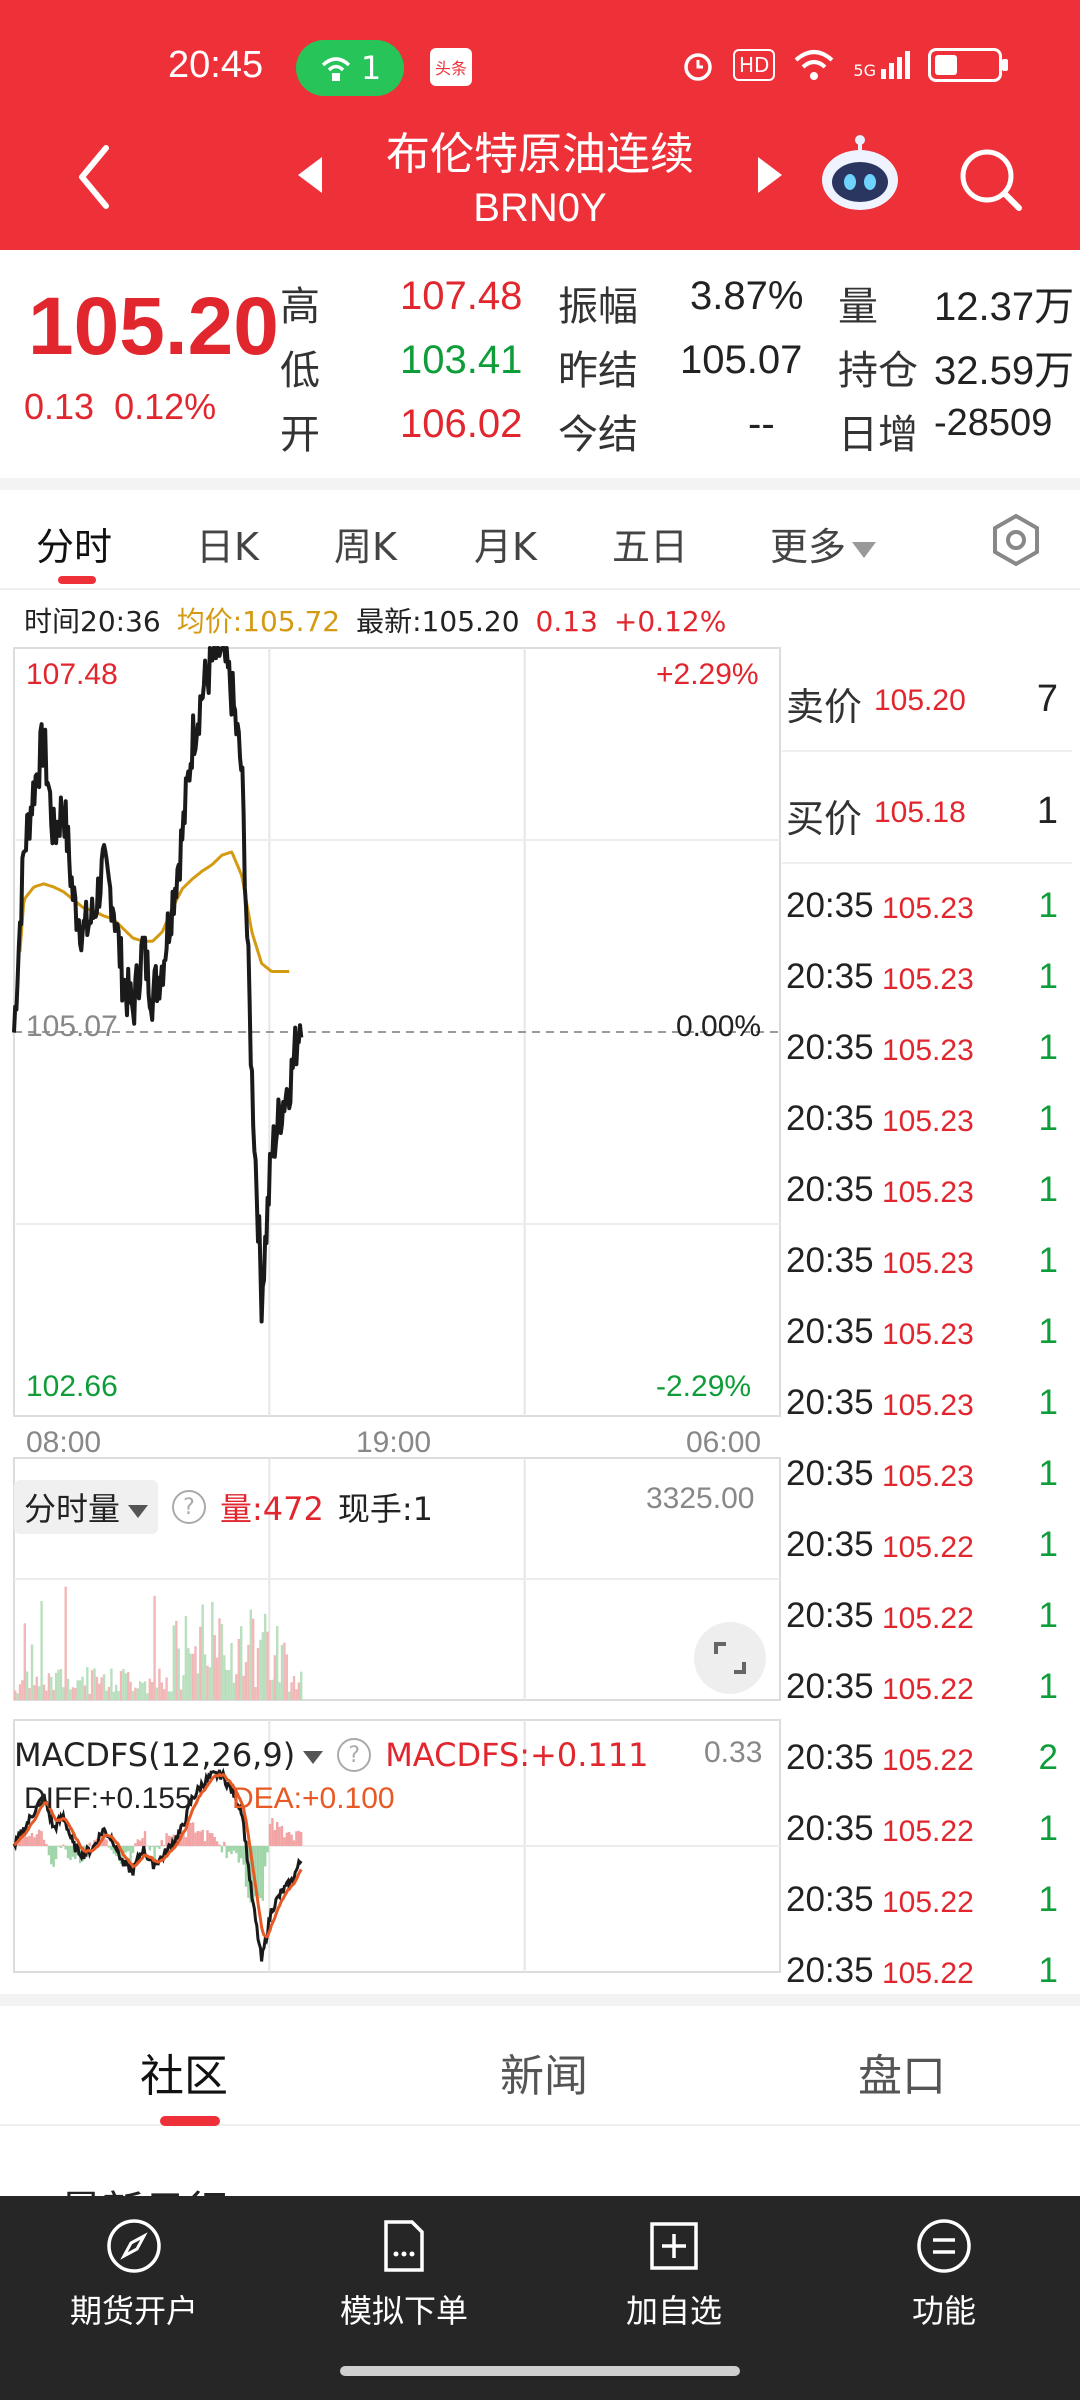 The image size is (1080, 2400). What do you see at coordinates (59, 406) in the screenshot?
I see `change-value: 0.13` at bounding box center [59, 406].